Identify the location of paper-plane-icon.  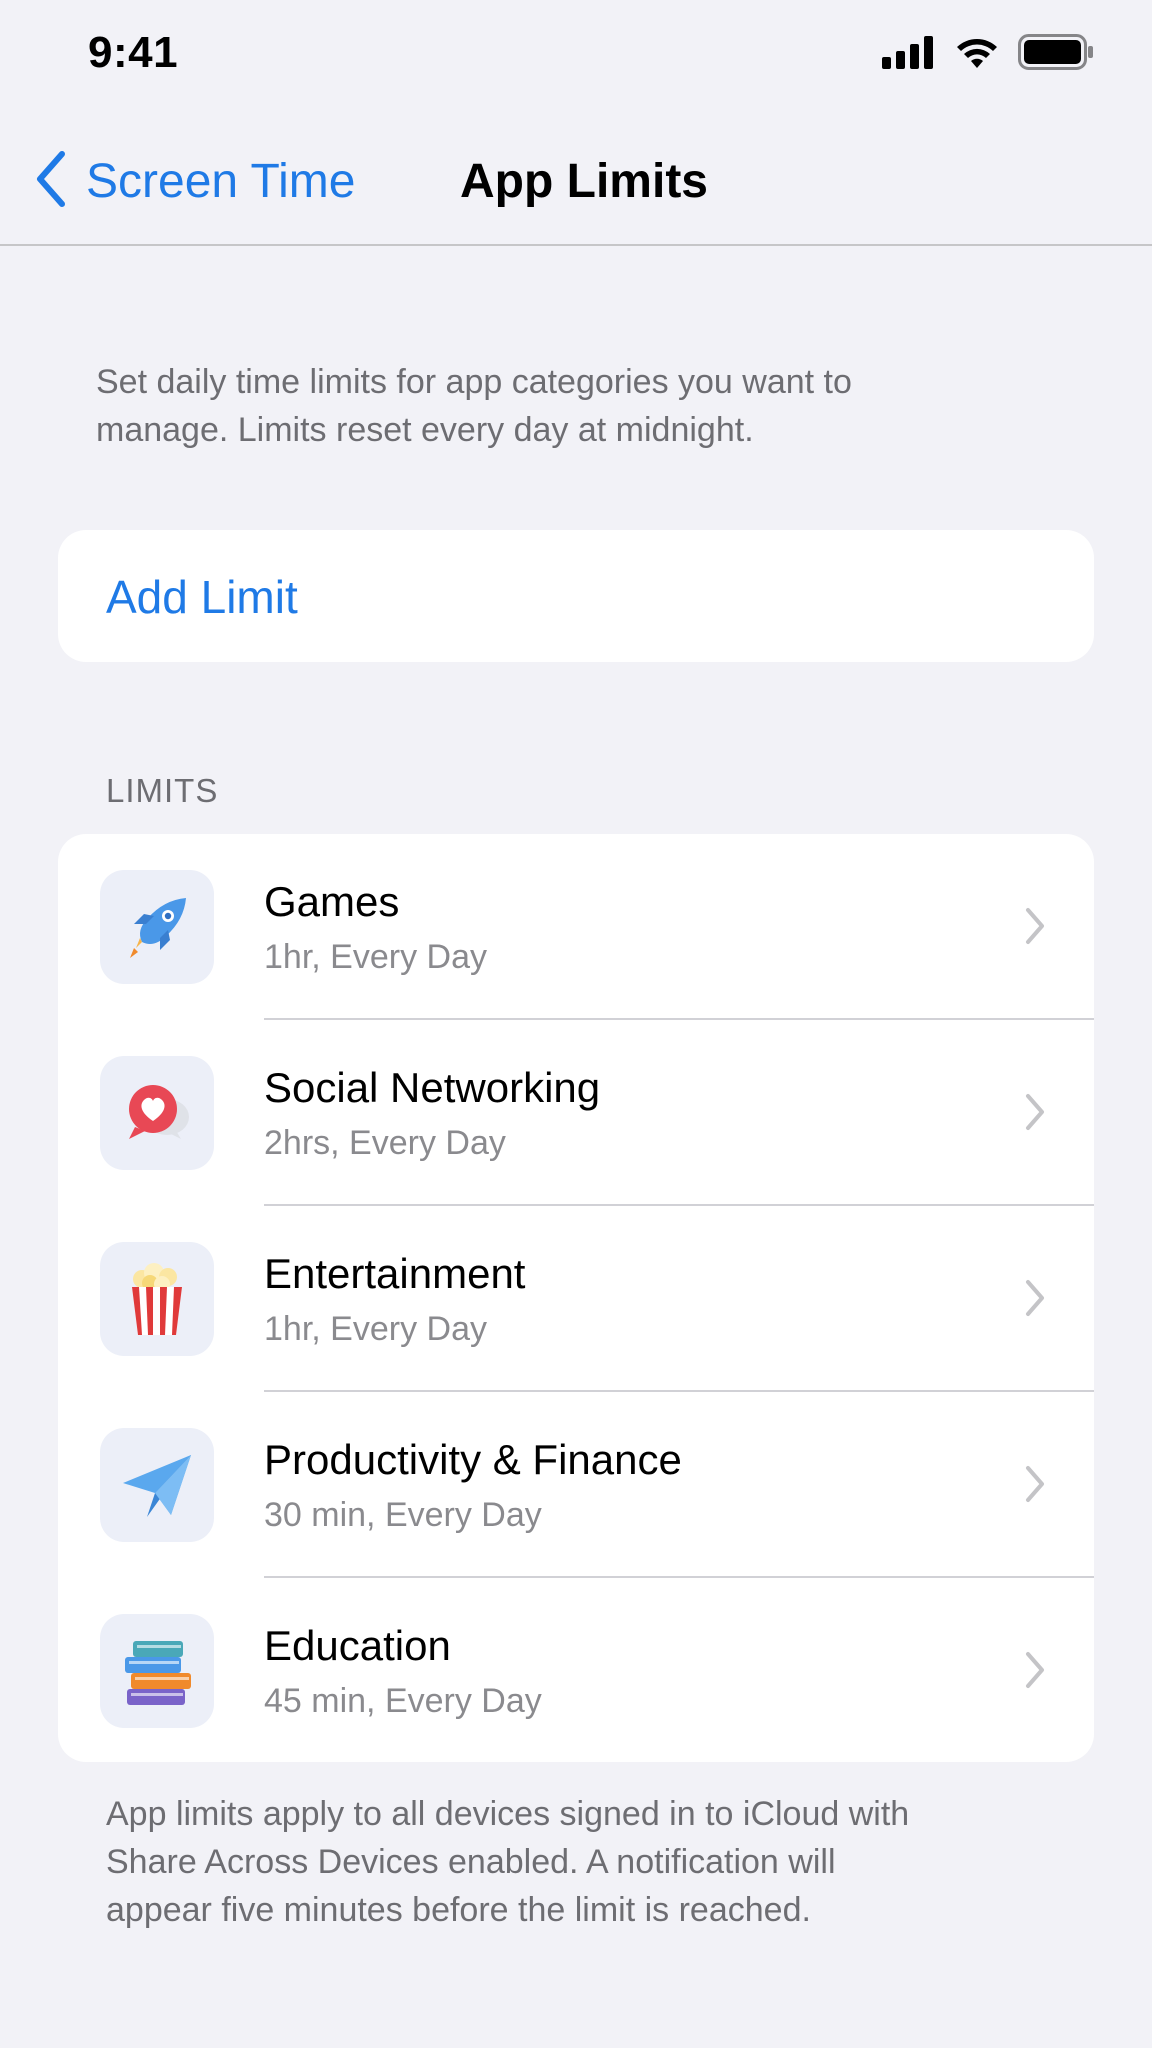
(157, 1485).